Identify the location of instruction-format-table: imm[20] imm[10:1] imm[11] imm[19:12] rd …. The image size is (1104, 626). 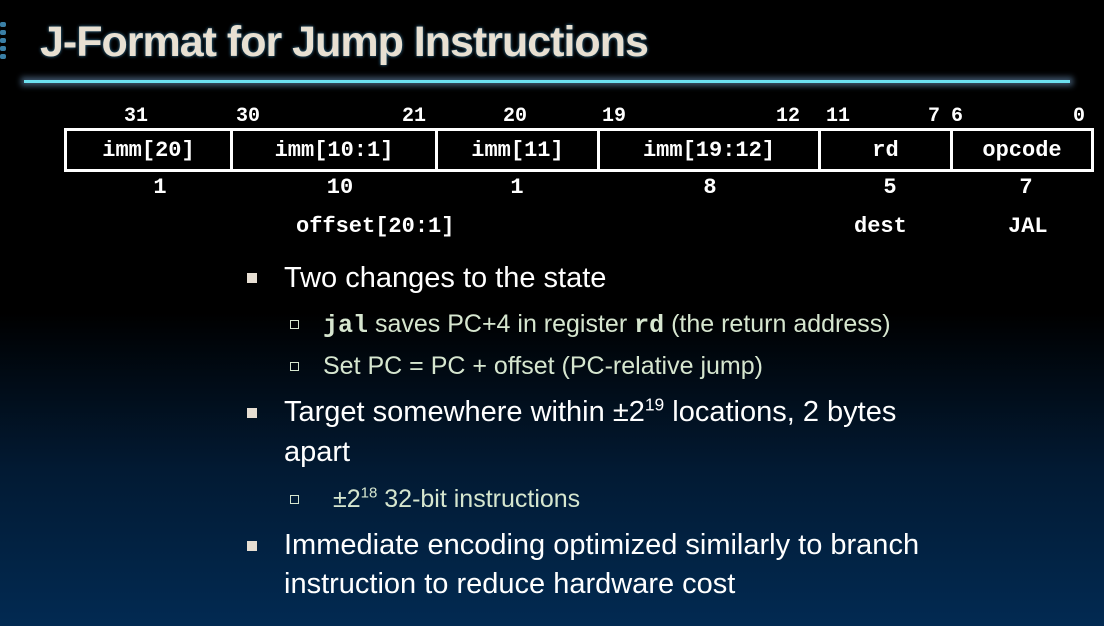
(579, 150).